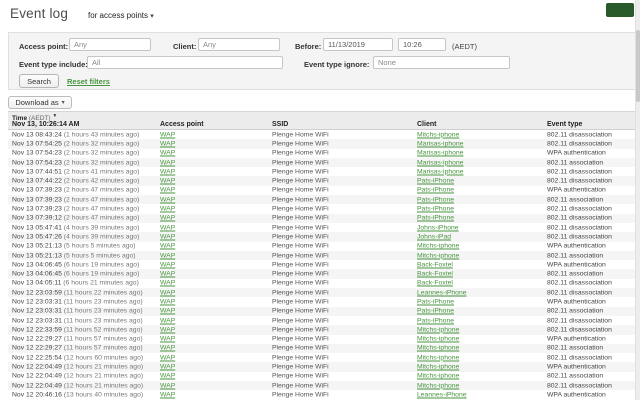 The height and width of the screenshot is (400, 640). Describe the element at coordinates (239, 44) in the screenshot. I see `client-input` at that location.